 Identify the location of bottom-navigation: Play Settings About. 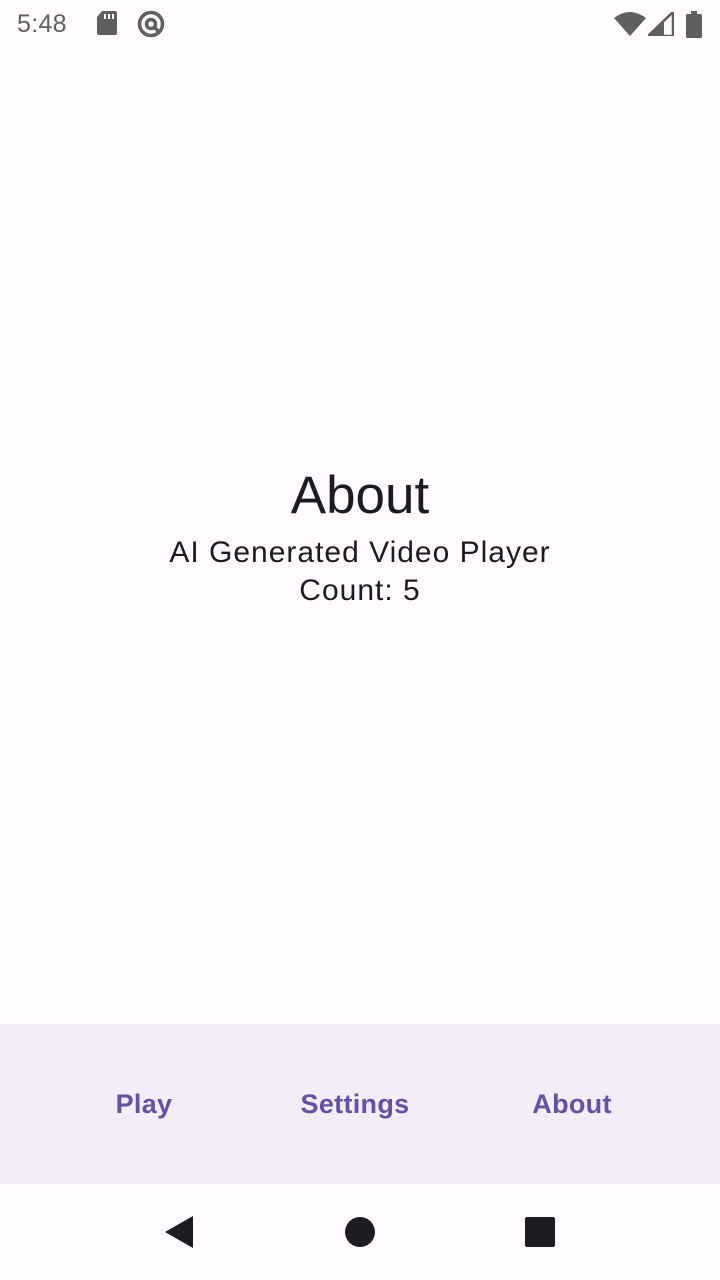
(360, 1104).